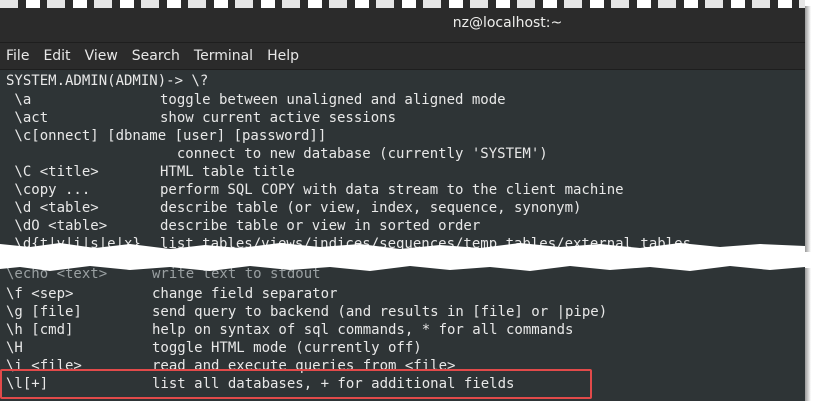 The width and height of the screenshot is (814, 401). Describe the element at coordinates (283, 56) in the screenshot. I see `menu-help: Help` at that location.